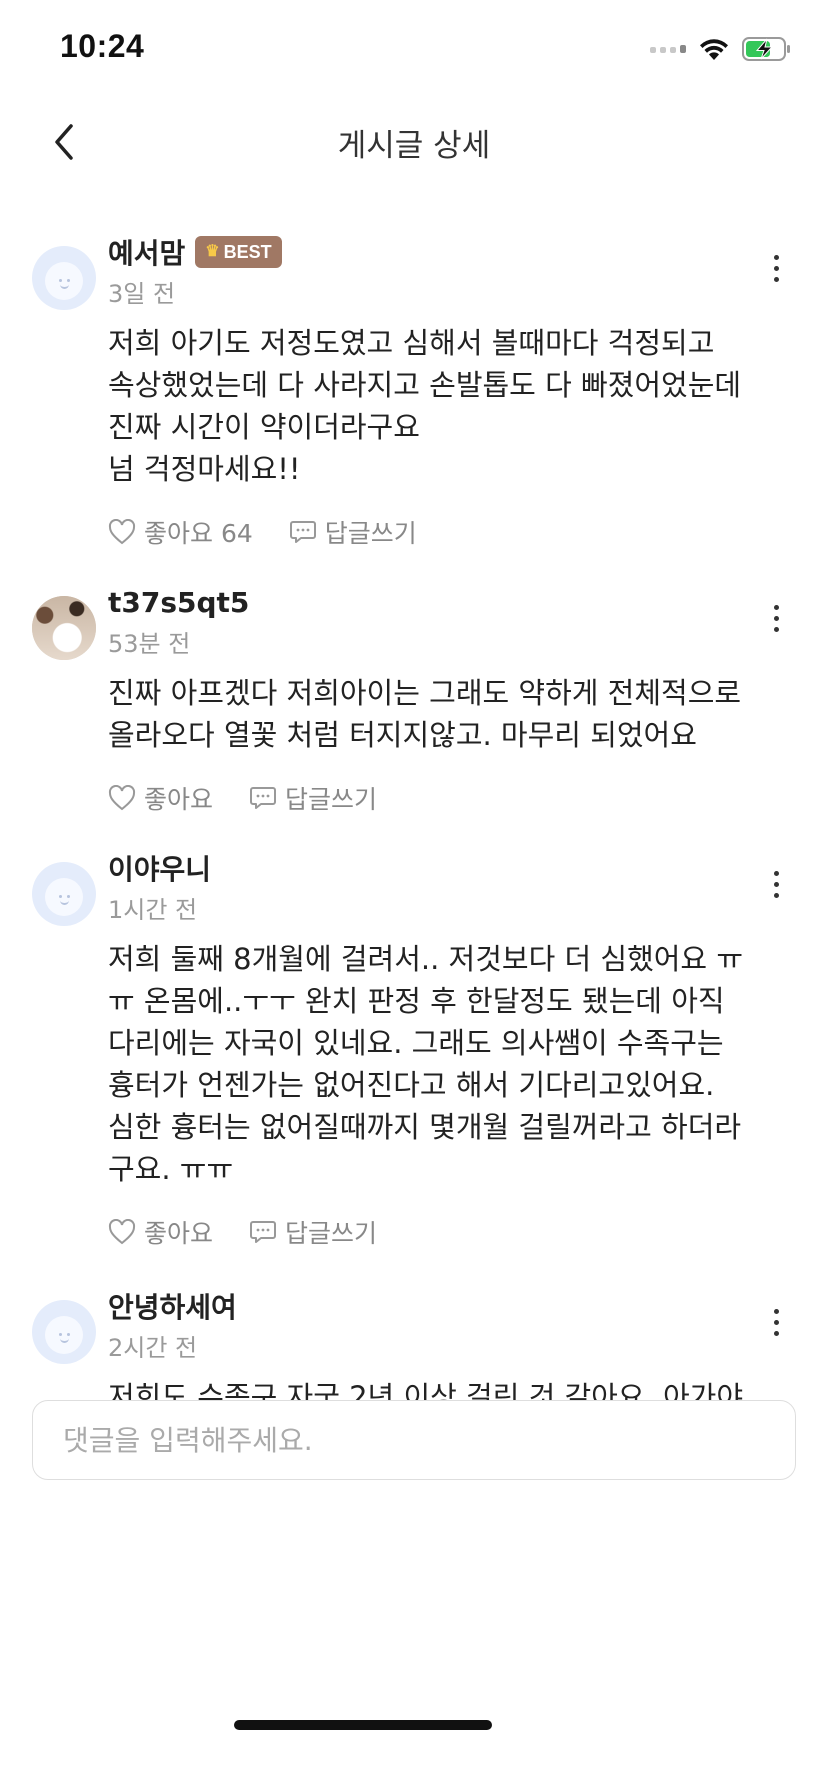 This screenshot has height=1792, width=828. I want to click on wifi-icon, so click(714, 49).